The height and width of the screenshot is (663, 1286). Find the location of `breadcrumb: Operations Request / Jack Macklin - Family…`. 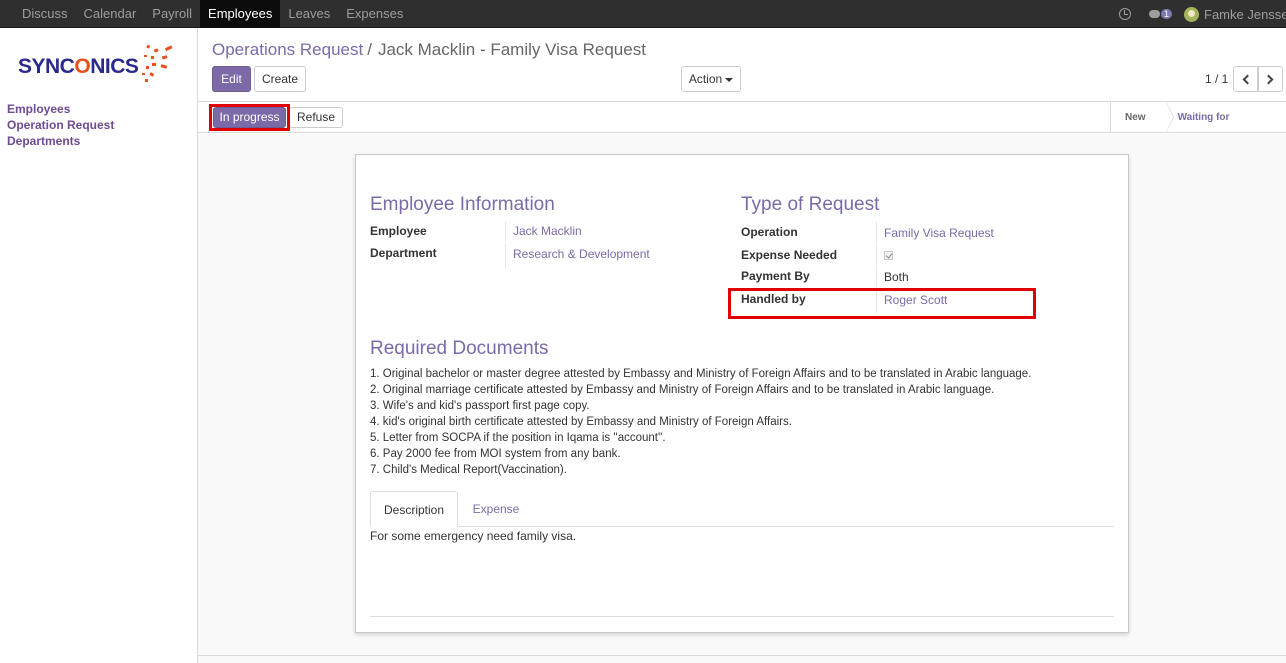

breadcrumb: Operations Request / Jack Macklin - Family… is located at coordinates (429, 50).